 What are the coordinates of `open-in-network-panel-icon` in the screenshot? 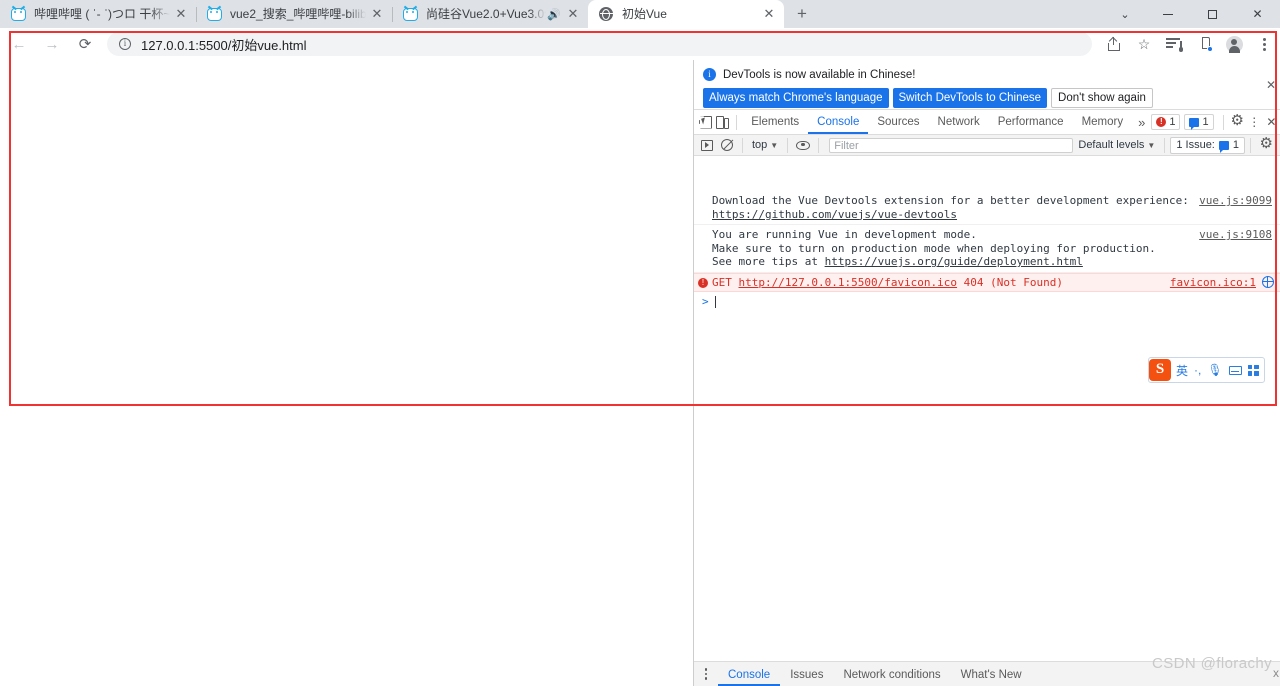 It's located at (1268, 281).